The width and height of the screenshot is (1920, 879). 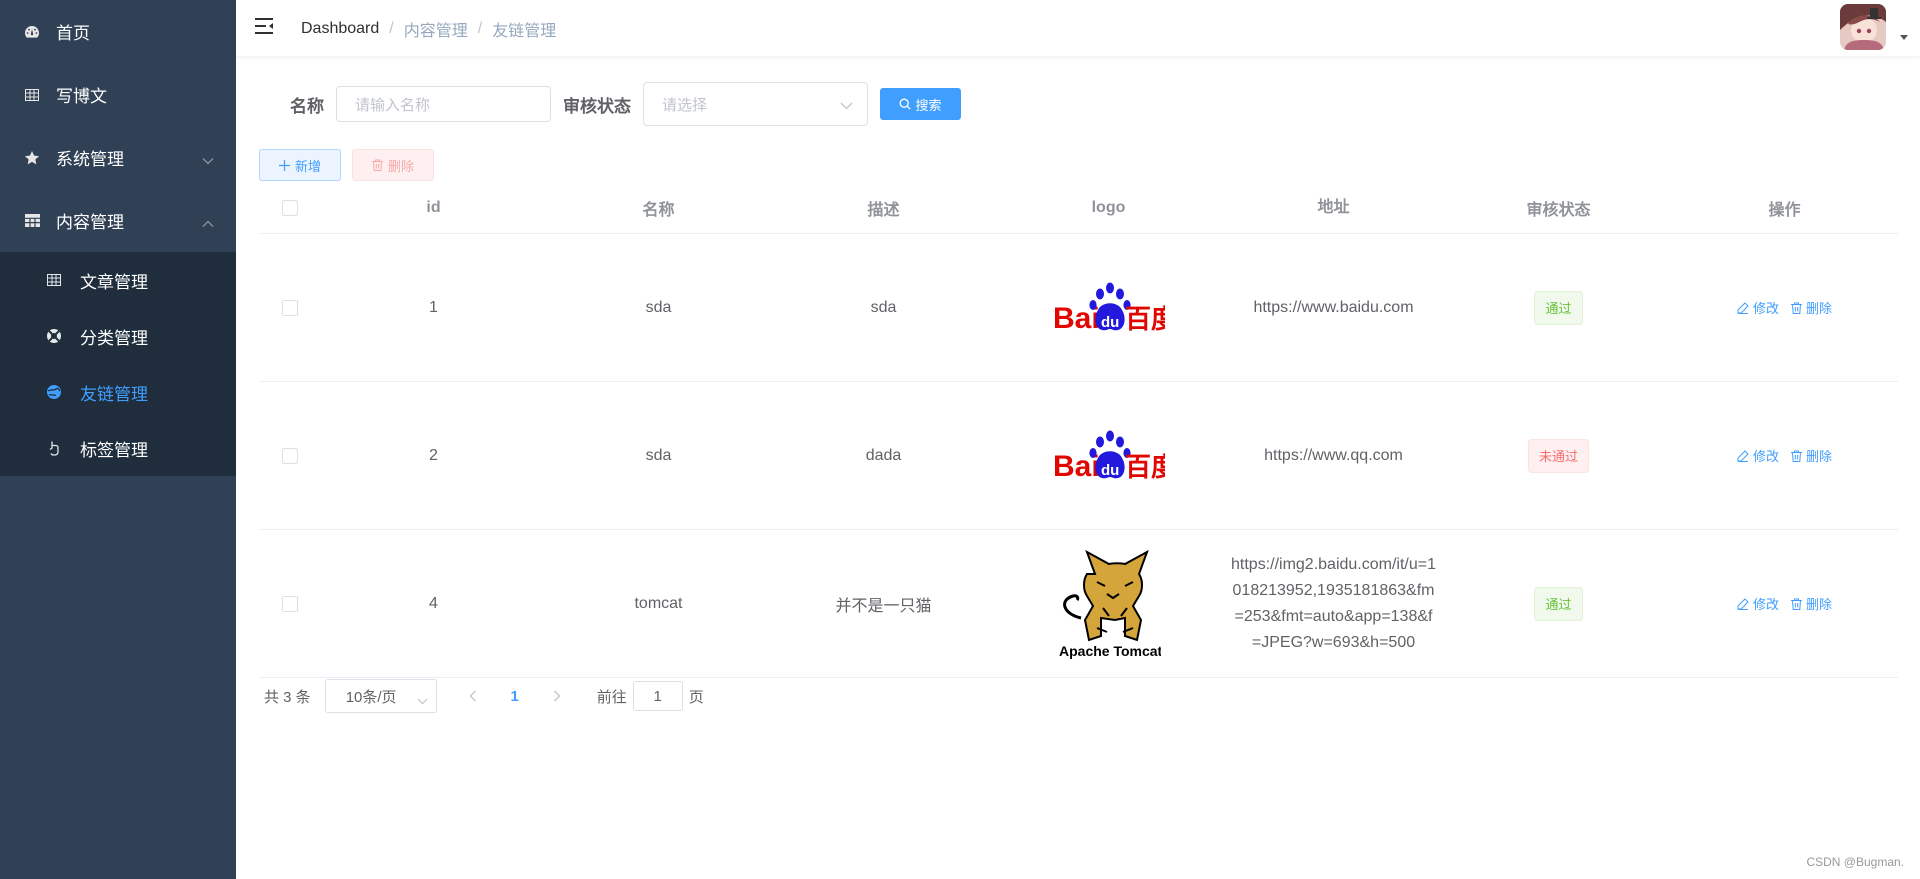 I want to click on batch-delete-button: 删除, so click(x=393, y=165).